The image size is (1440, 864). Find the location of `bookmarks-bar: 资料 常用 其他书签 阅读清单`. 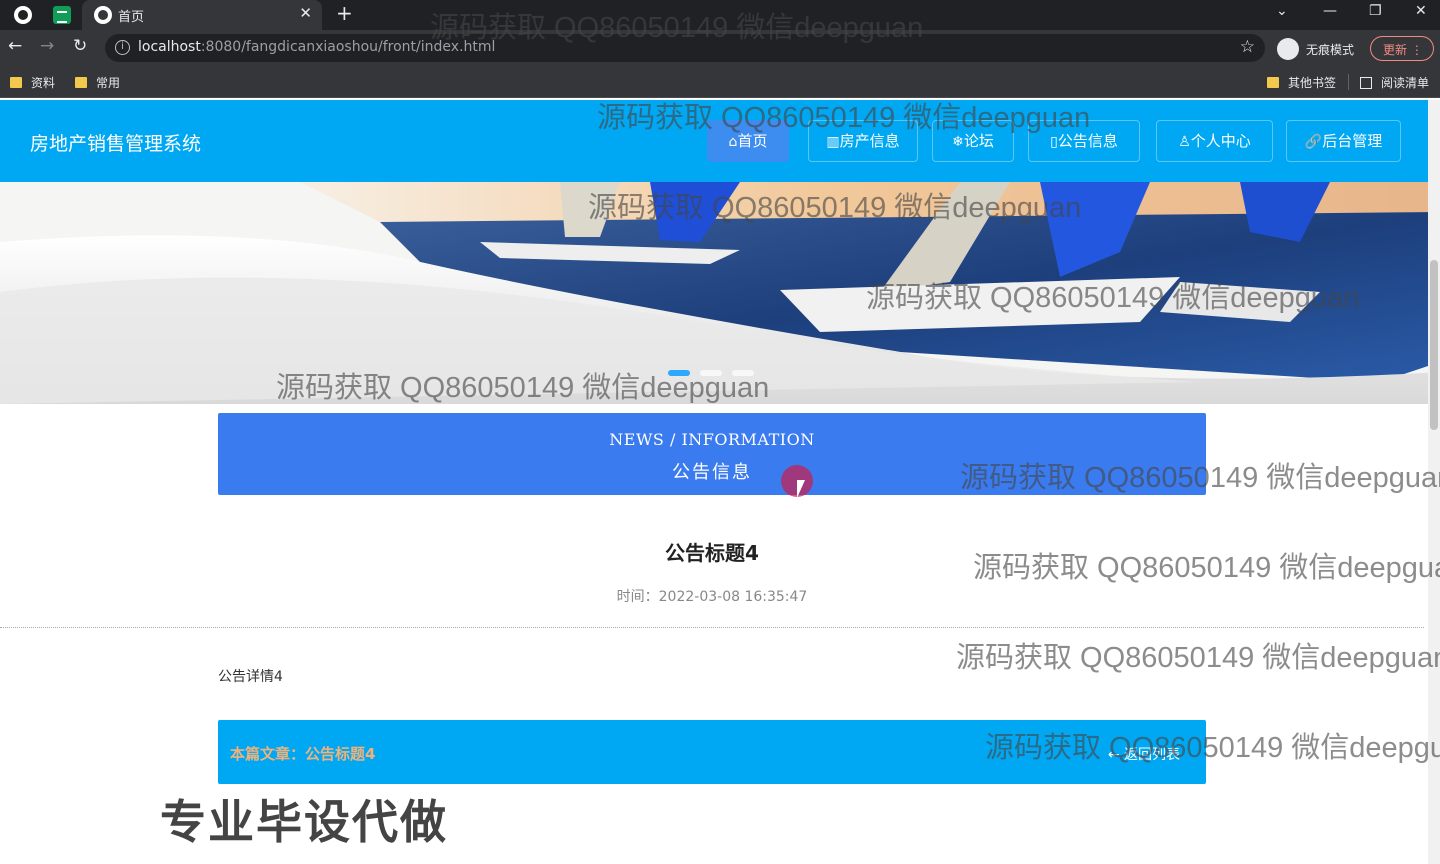

bookmarks-bar: 资料 常用 其他书签 阅读清单 is located at coordinates (720, 82).